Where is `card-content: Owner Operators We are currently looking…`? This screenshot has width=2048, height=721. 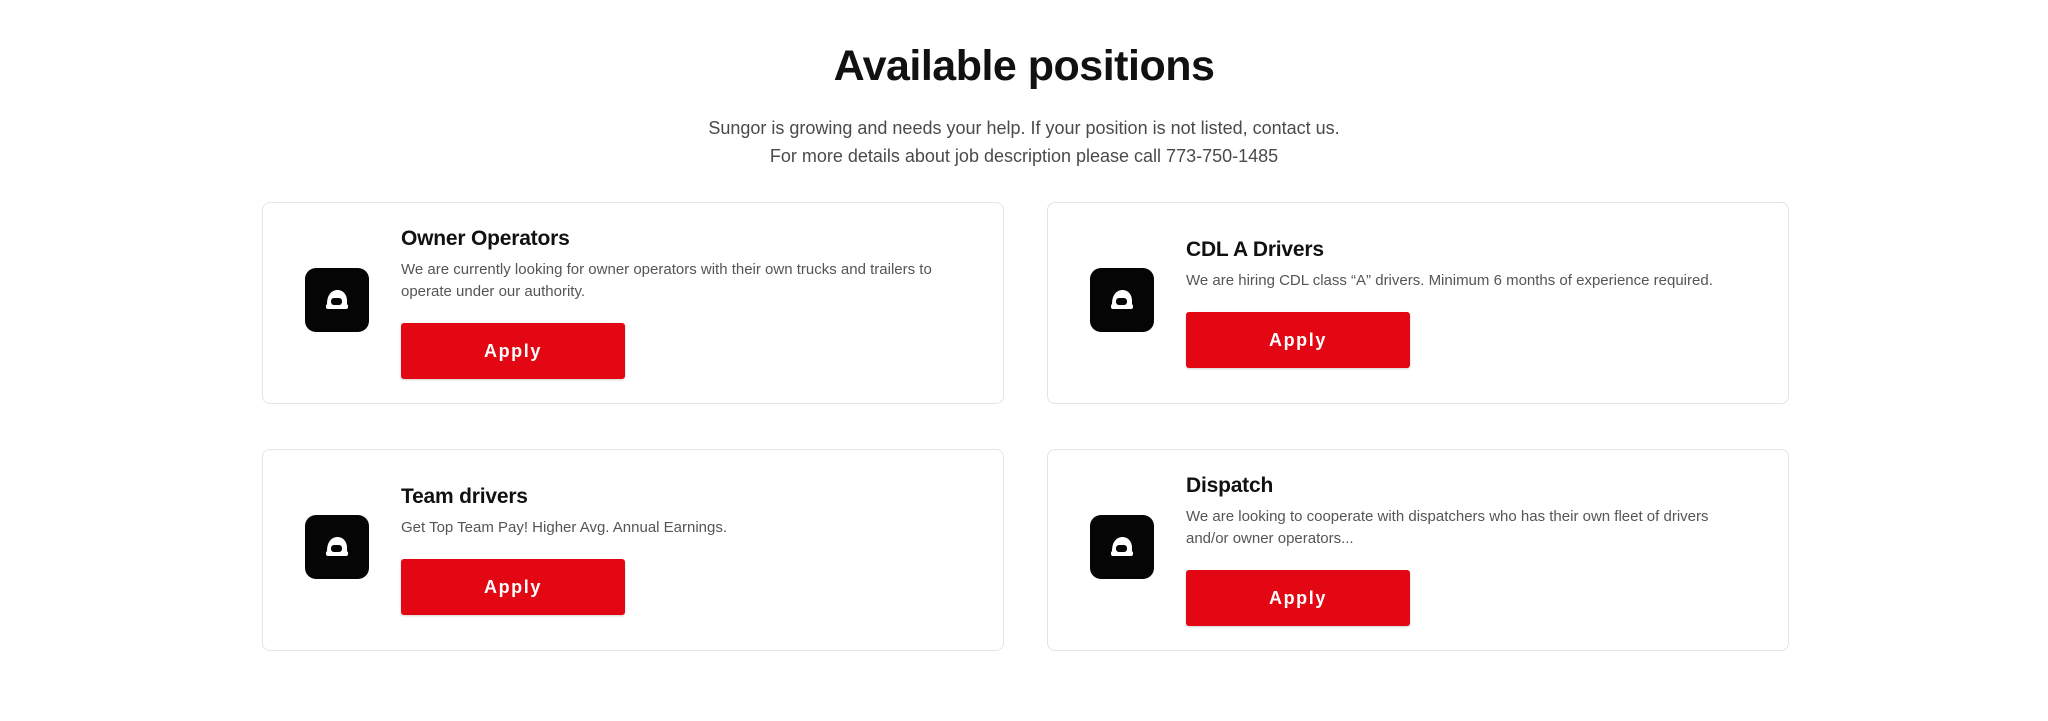 card-content: Owner Operators We are currently looking… is located at coordinates (672, 303).